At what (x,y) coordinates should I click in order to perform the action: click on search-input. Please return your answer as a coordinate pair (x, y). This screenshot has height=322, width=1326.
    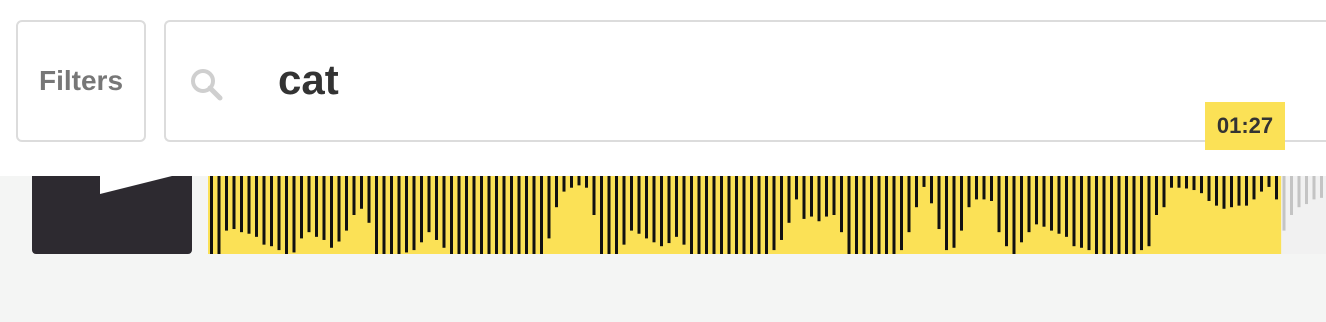
    Looking at the image, I should click on (728, 80).